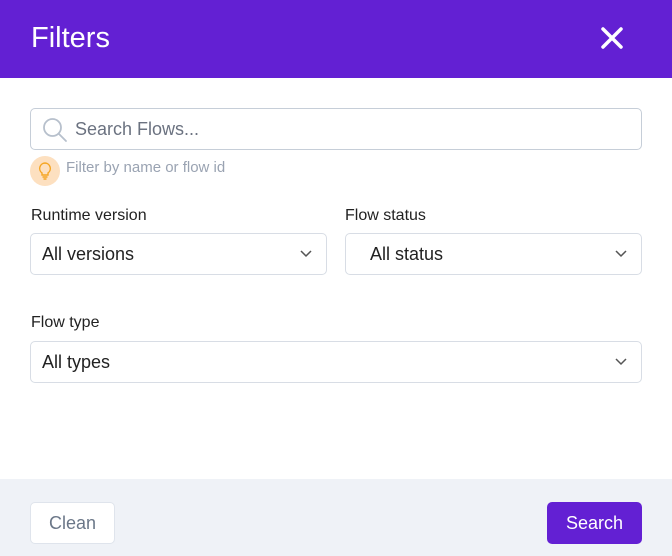 This screenshot has height=556, width=672. I want to click on flow-type-select: All types, so click(336, 362).